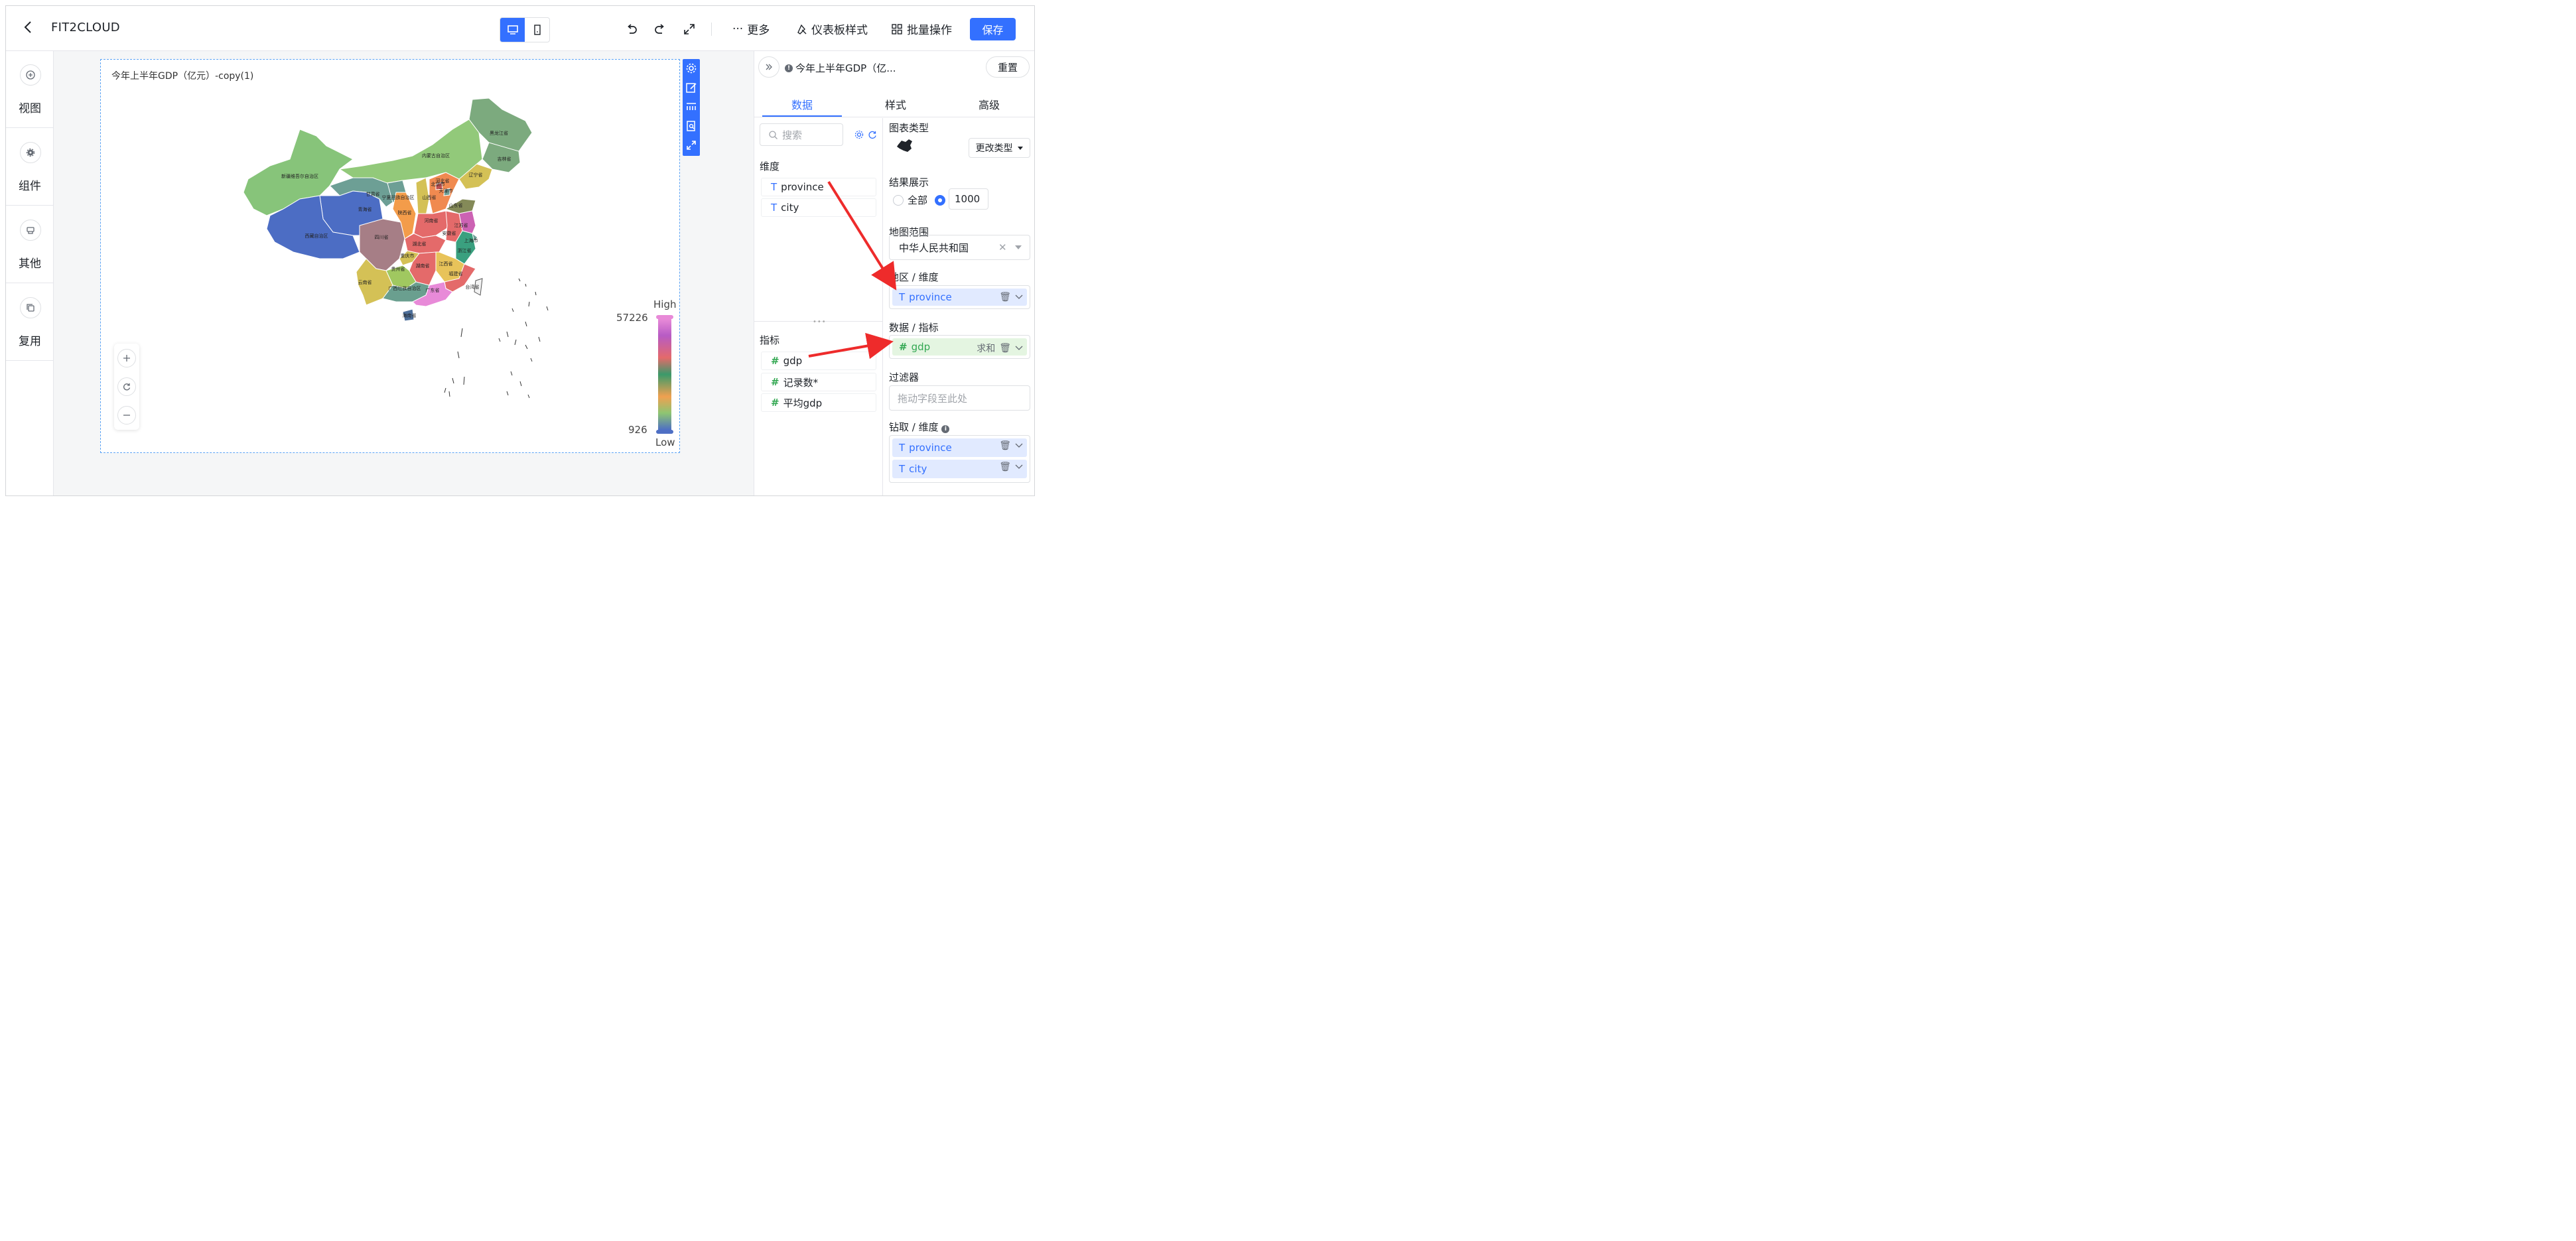 Image resolution: width=2576 pixels, height=1241 pixels. Describe the element at coordinates (410, 151) in the screenshot. I see `province-region` at that location.